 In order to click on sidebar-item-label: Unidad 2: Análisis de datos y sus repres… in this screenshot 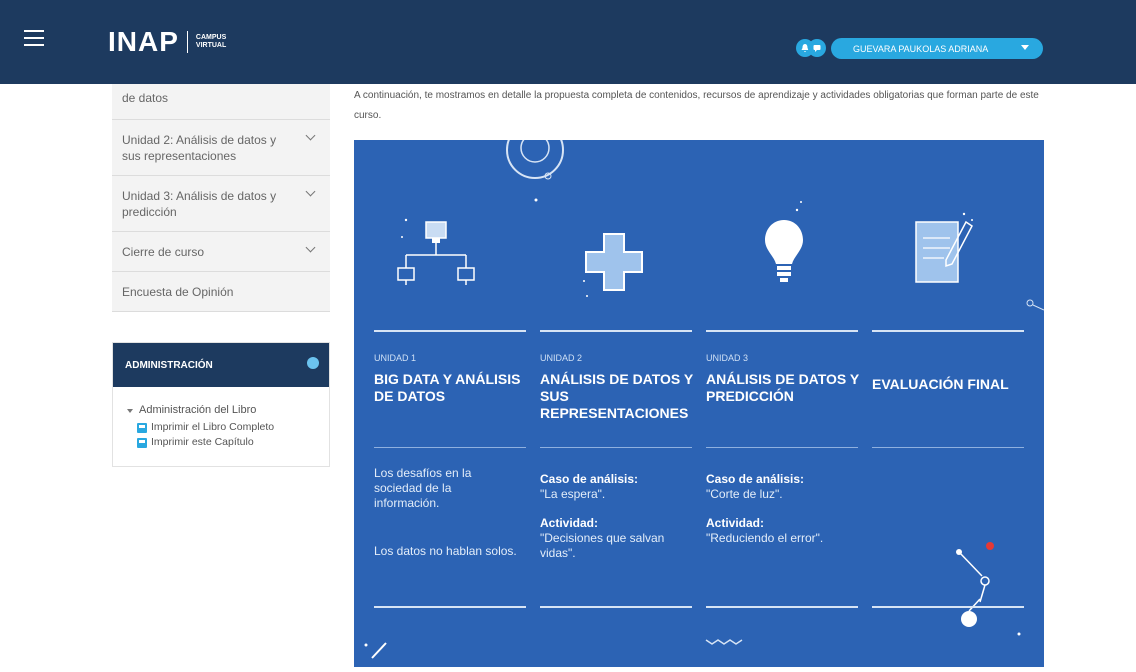, I will do `click(199, 148)`.